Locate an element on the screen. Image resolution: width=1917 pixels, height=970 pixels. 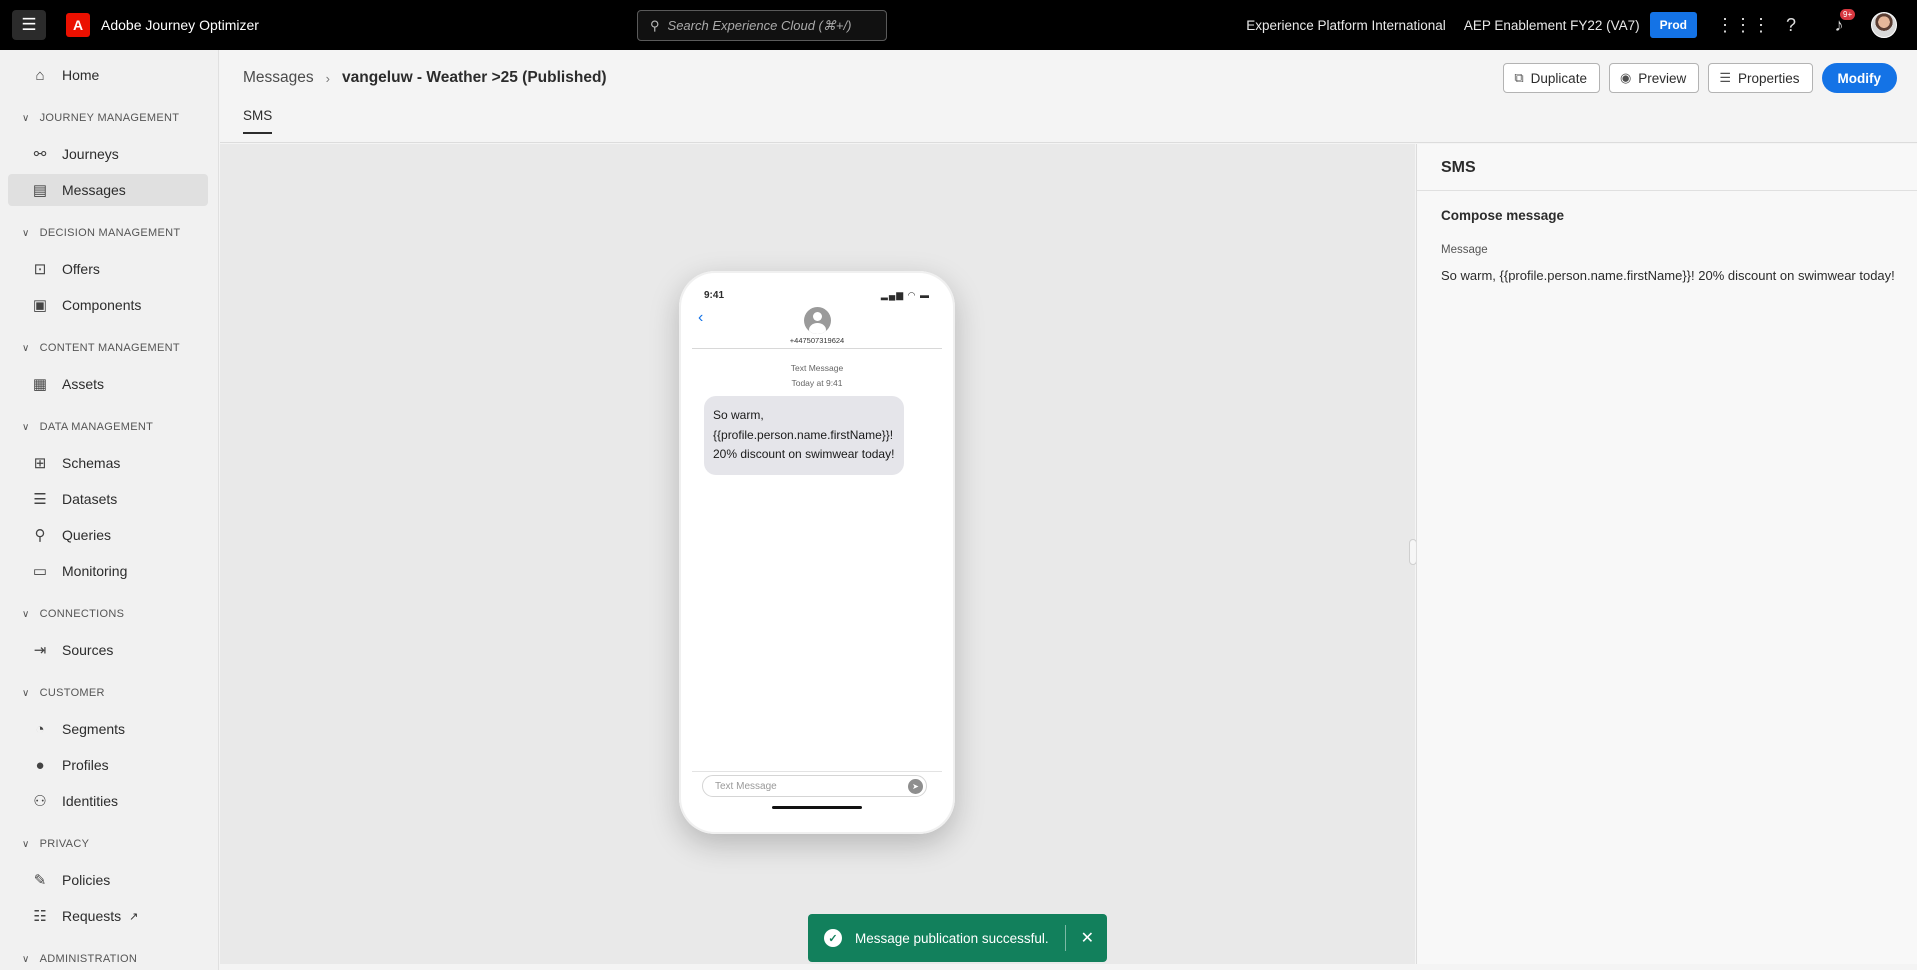
message-timestamp: Today at 9:41 is located at coordinates (817, 383).